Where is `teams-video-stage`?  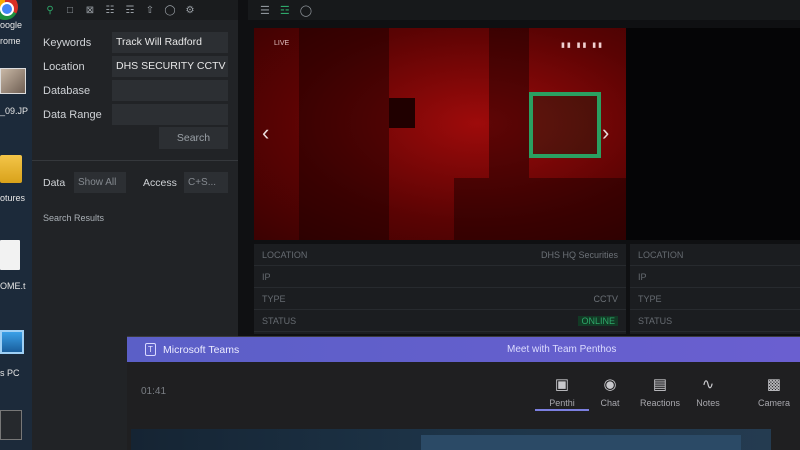
teams-video-stage is located at coordinates (451, 439).